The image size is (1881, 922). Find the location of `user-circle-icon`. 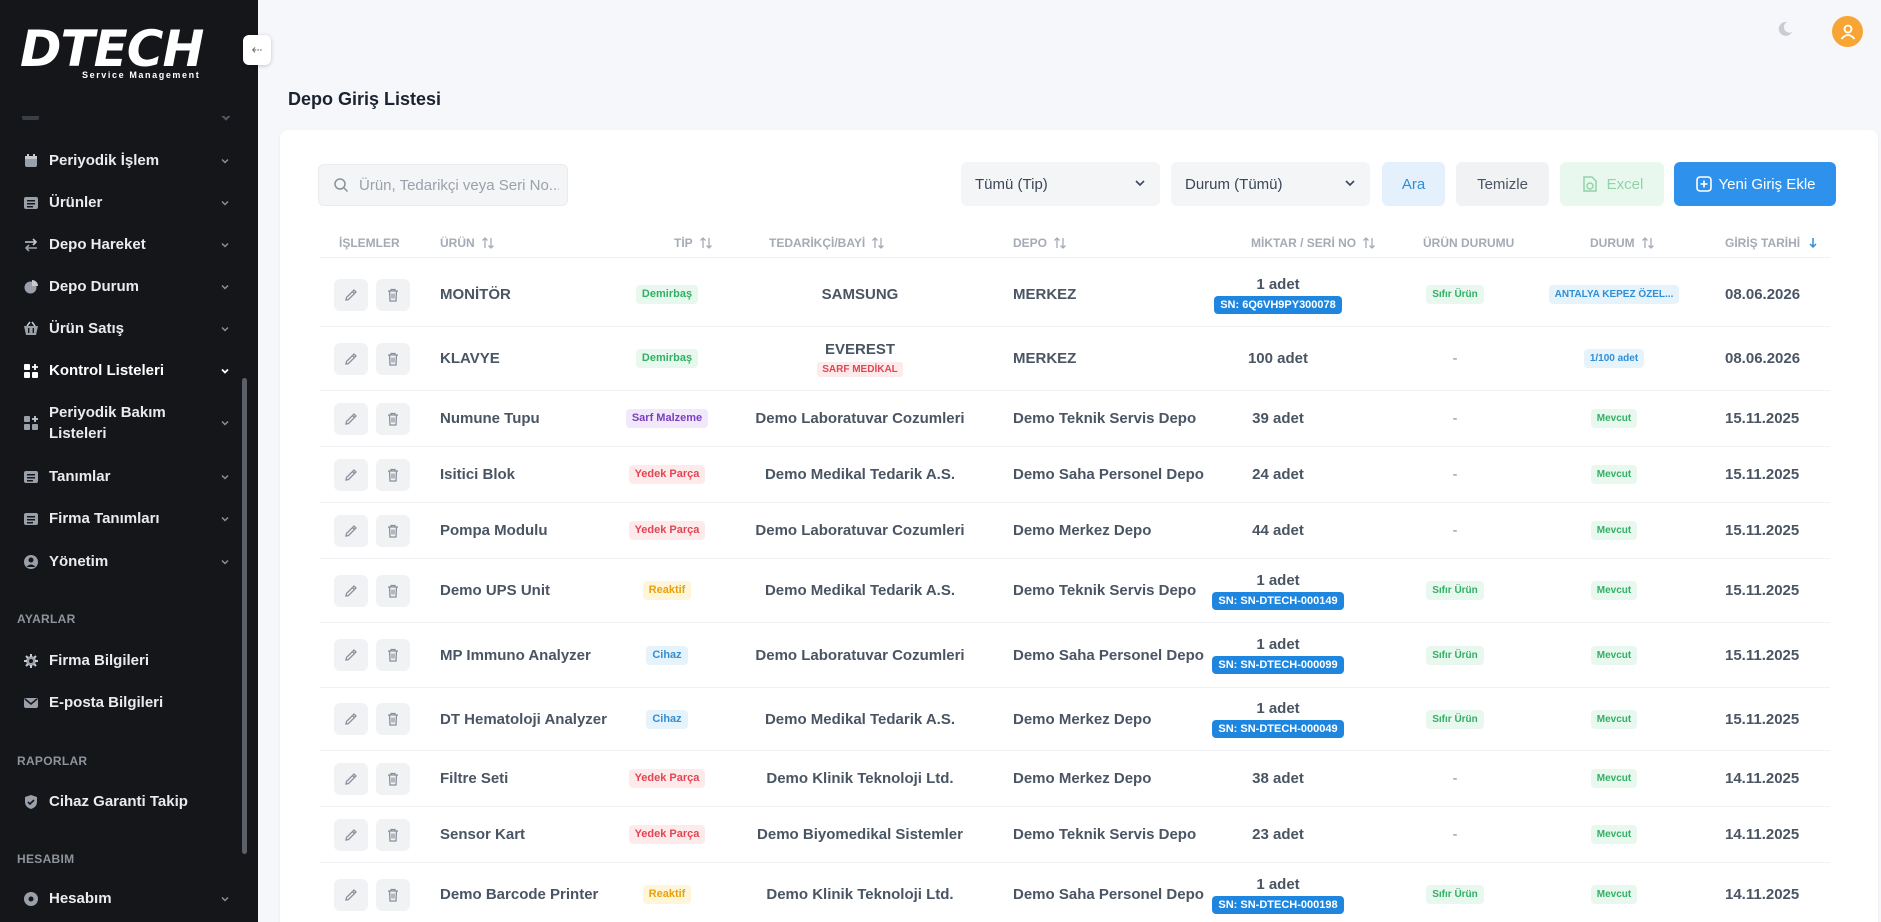

user-circle-icon is located at coordinates (30, 898).